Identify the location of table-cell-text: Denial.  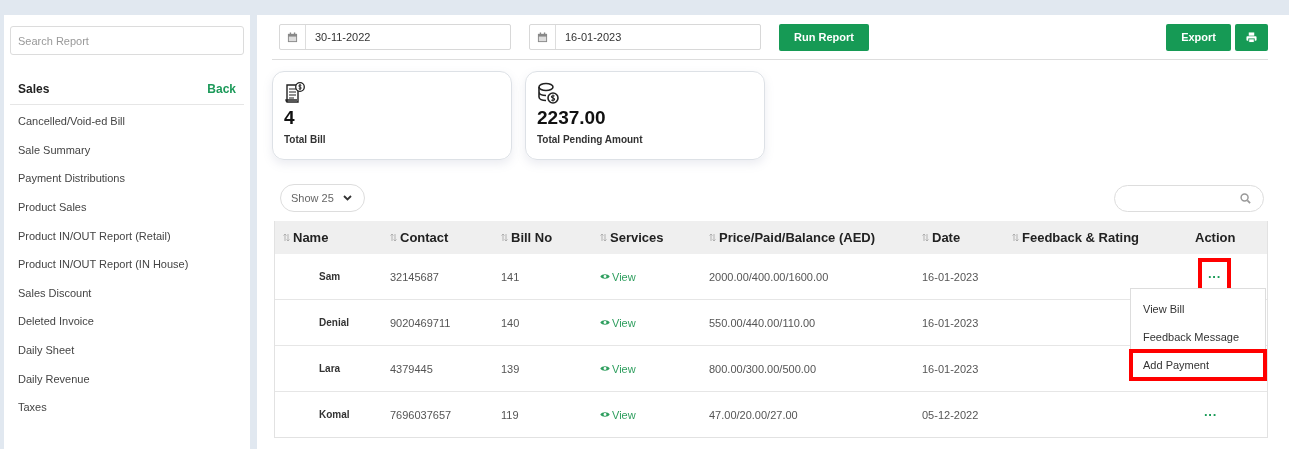
(334, 322).